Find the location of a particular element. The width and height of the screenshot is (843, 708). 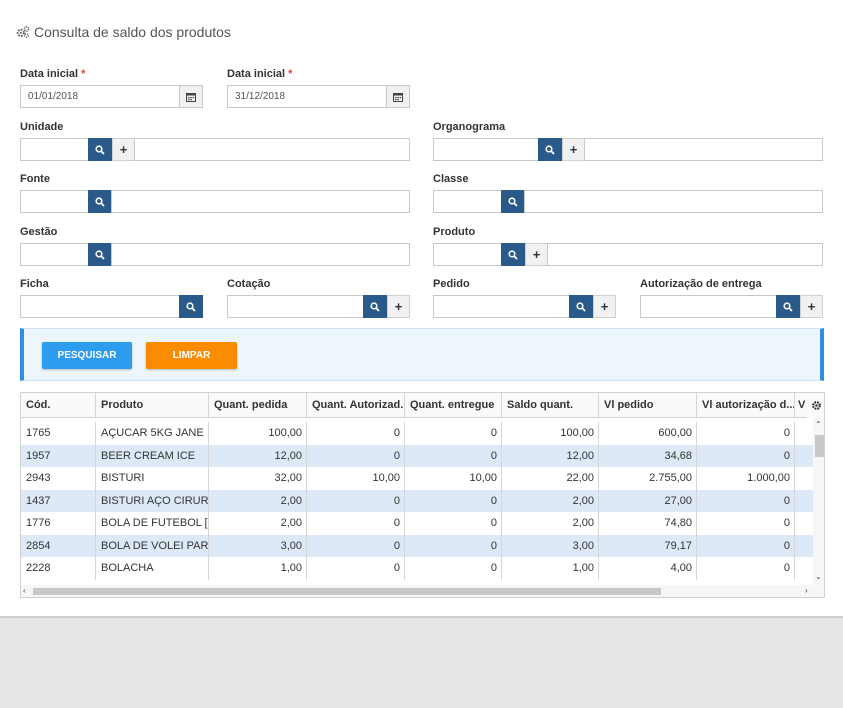

cell-vl-pedido: 27,00 is located at coordinates (648, 500).